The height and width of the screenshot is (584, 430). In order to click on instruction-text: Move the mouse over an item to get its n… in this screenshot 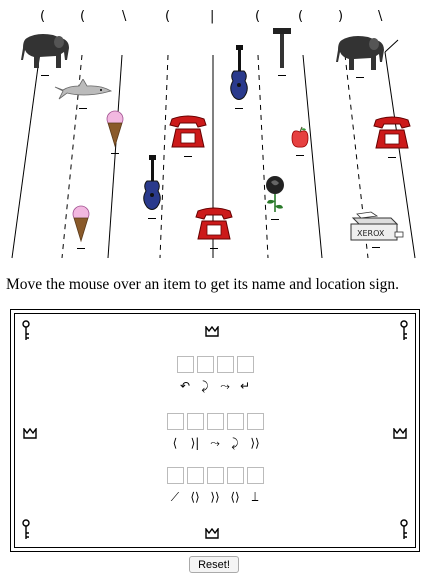, I will do `click(203, 284)`.